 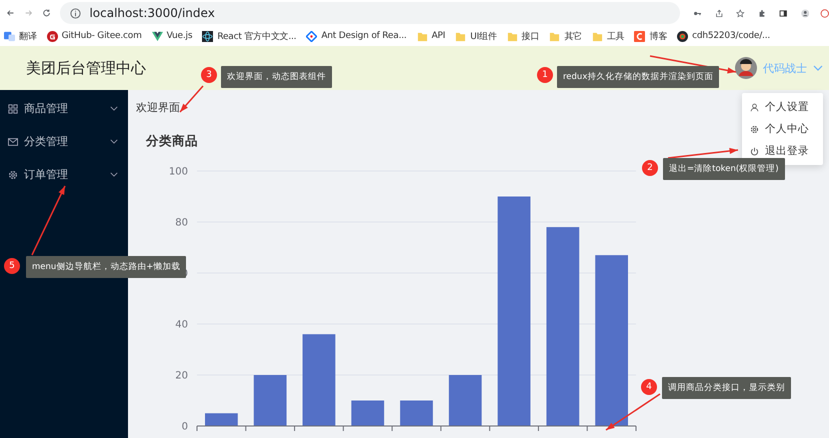 What do you see at coordinates (13, 141) in the screenshot?
I see `mail-icon` at bounding box center [13, 141].